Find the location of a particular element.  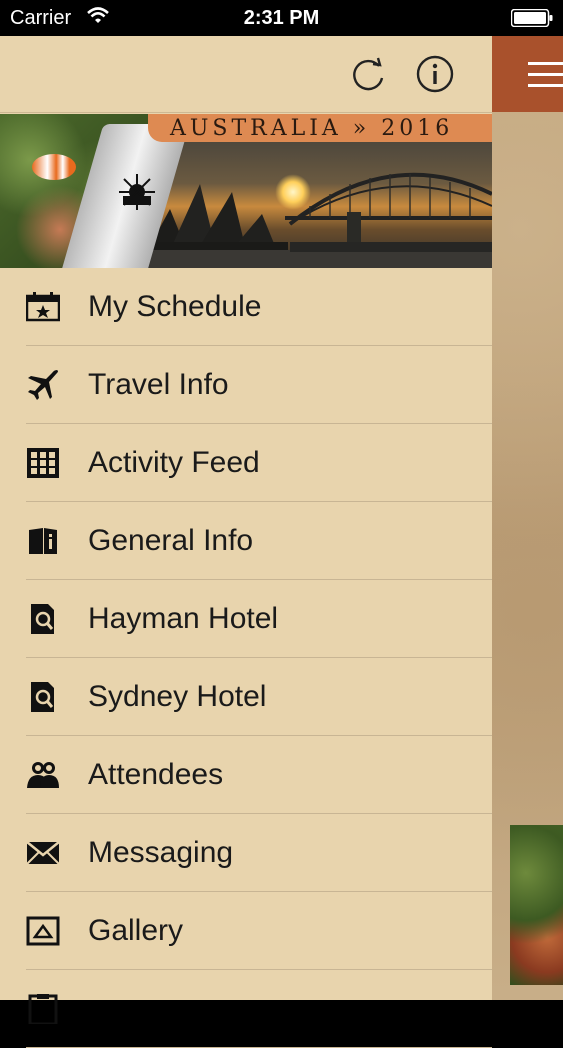

drawer-header is located at coordinates (246, 74).